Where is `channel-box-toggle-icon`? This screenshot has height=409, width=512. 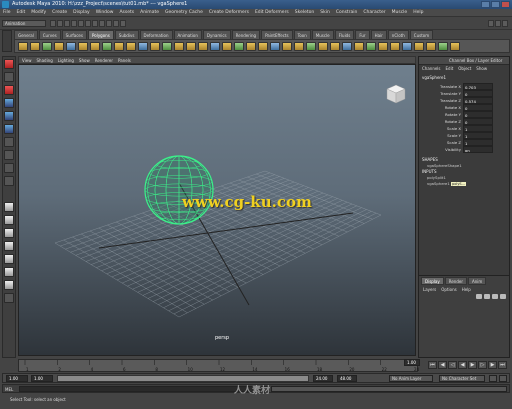 channel-box-toggle-icon is located at coordinates (505, 23).